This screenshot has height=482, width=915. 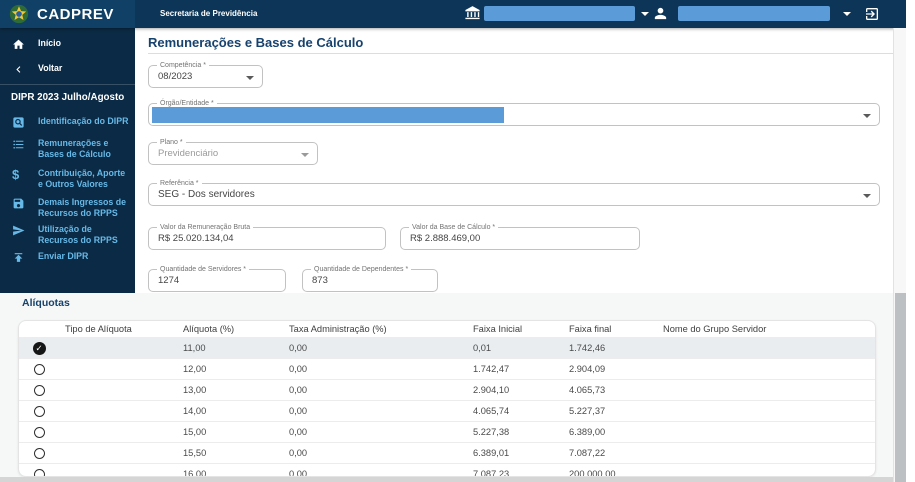 What do you see at coordinates (645, 14) in the screenshot?
I see `entity-dropdown-caret-icon` at bounding box center [645, 14].